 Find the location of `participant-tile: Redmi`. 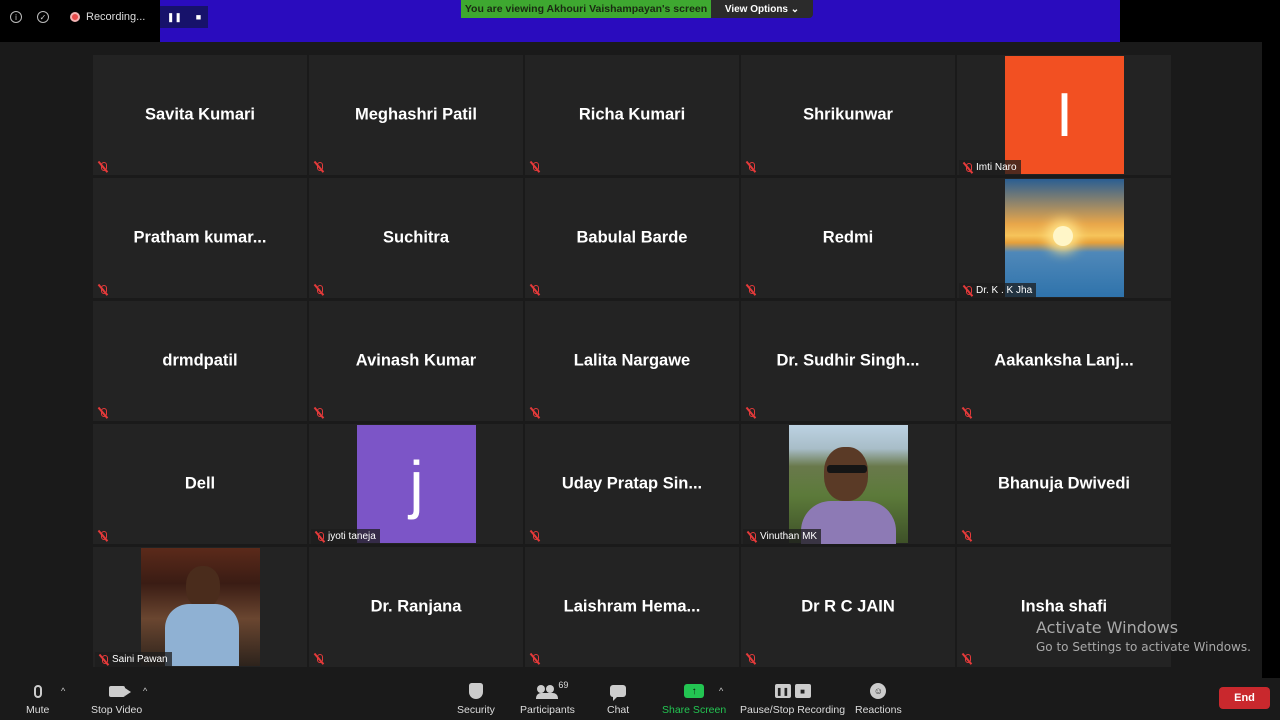

participant-tile: Redmi is located at coordinates (848, 238).